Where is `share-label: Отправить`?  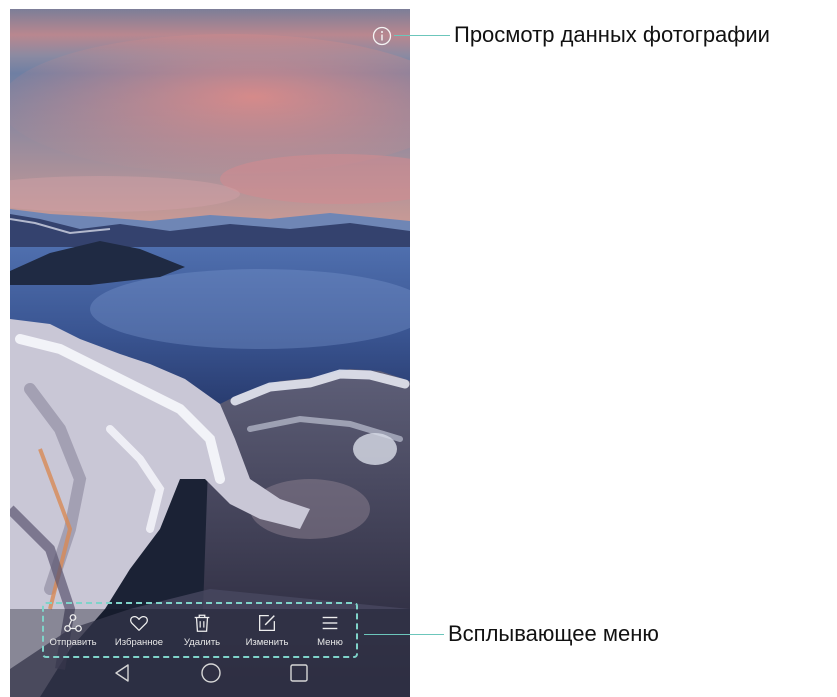 share-label: Отправить is located at coordinates (73, 642).